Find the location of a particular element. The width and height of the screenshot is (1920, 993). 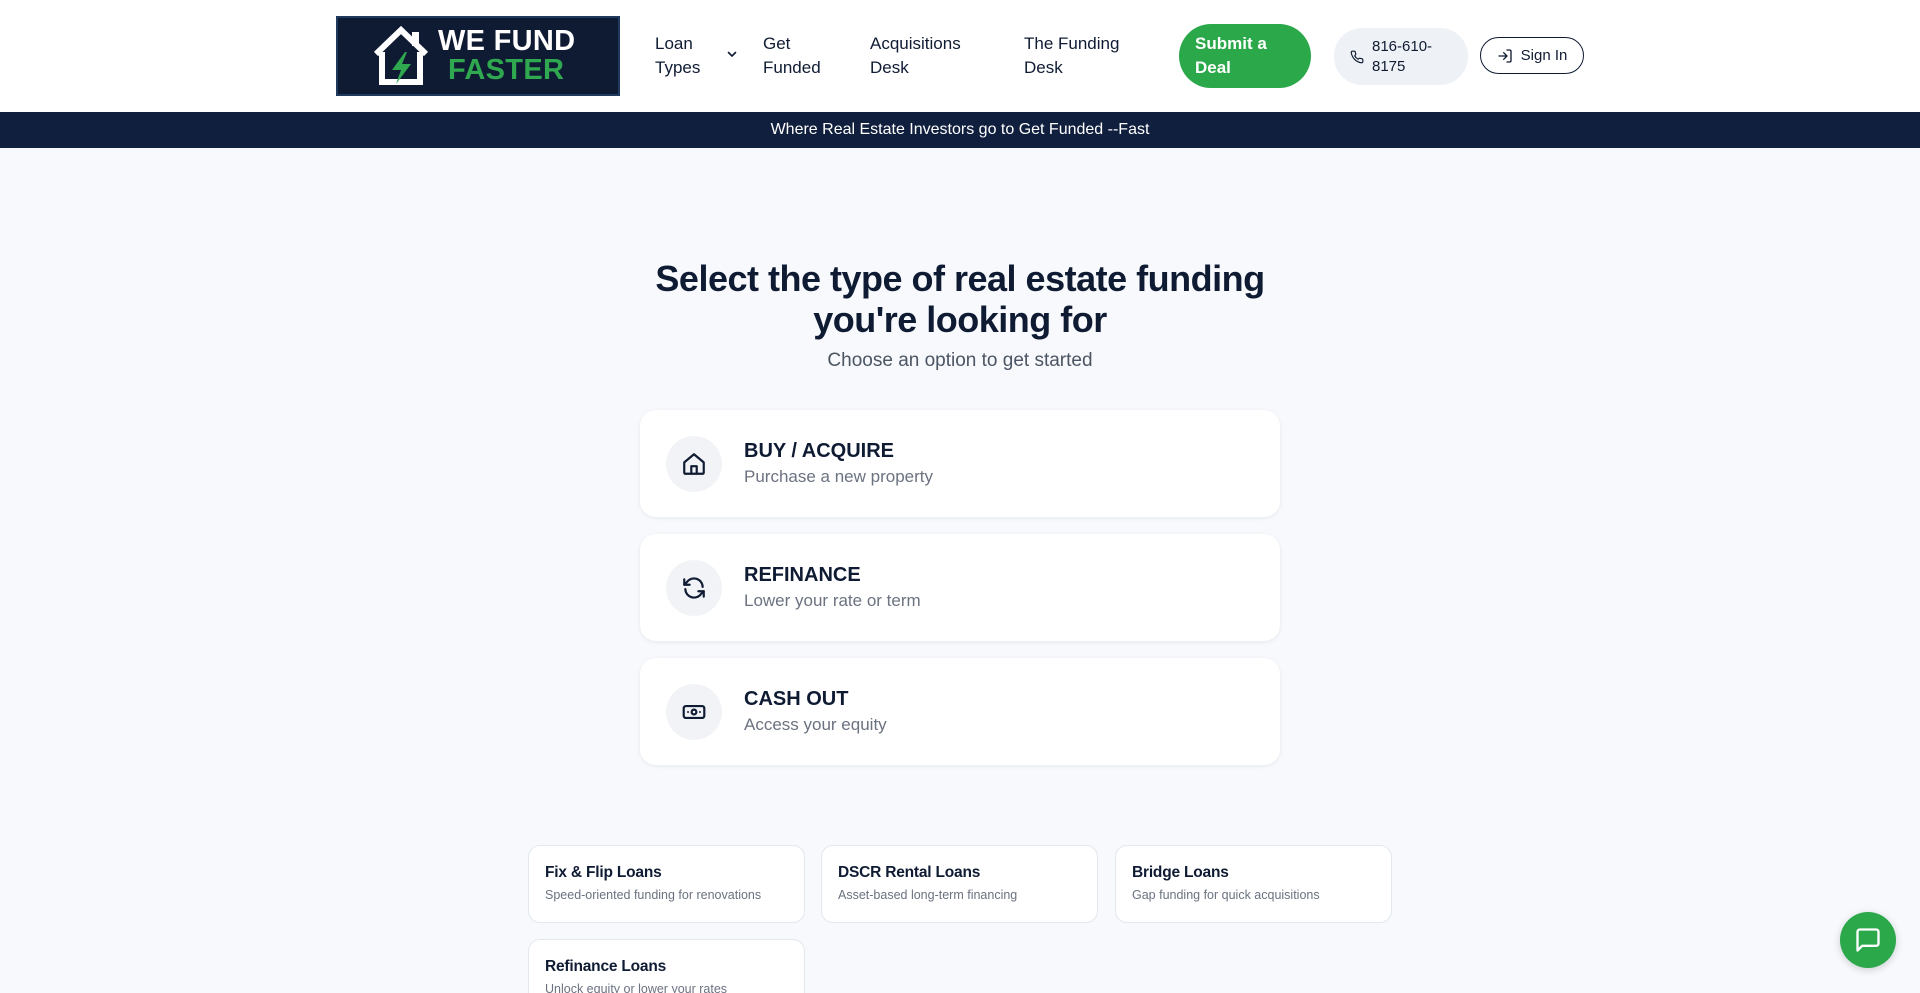

phone-button: 816-610-8175 is located at coordinates (1401, 56).